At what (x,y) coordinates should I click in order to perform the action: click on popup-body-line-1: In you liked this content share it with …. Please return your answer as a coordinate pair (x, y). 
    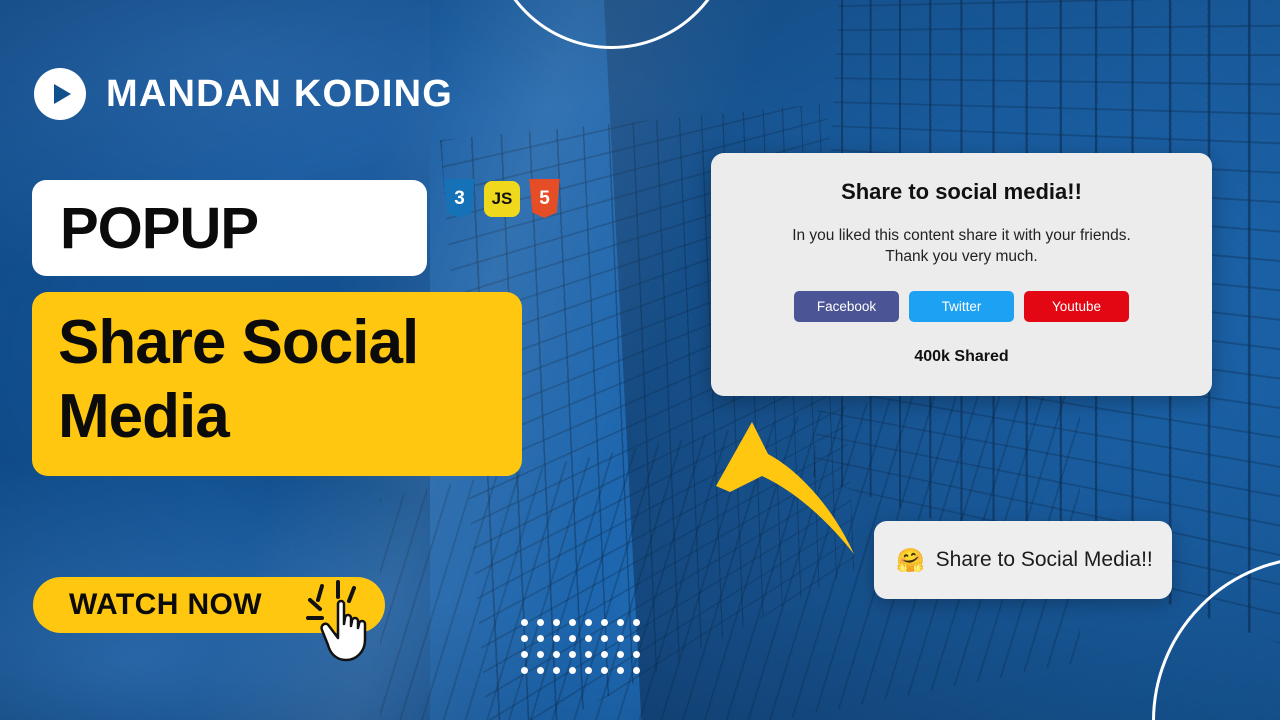
    Looking at the image, I should click on (961, 235).